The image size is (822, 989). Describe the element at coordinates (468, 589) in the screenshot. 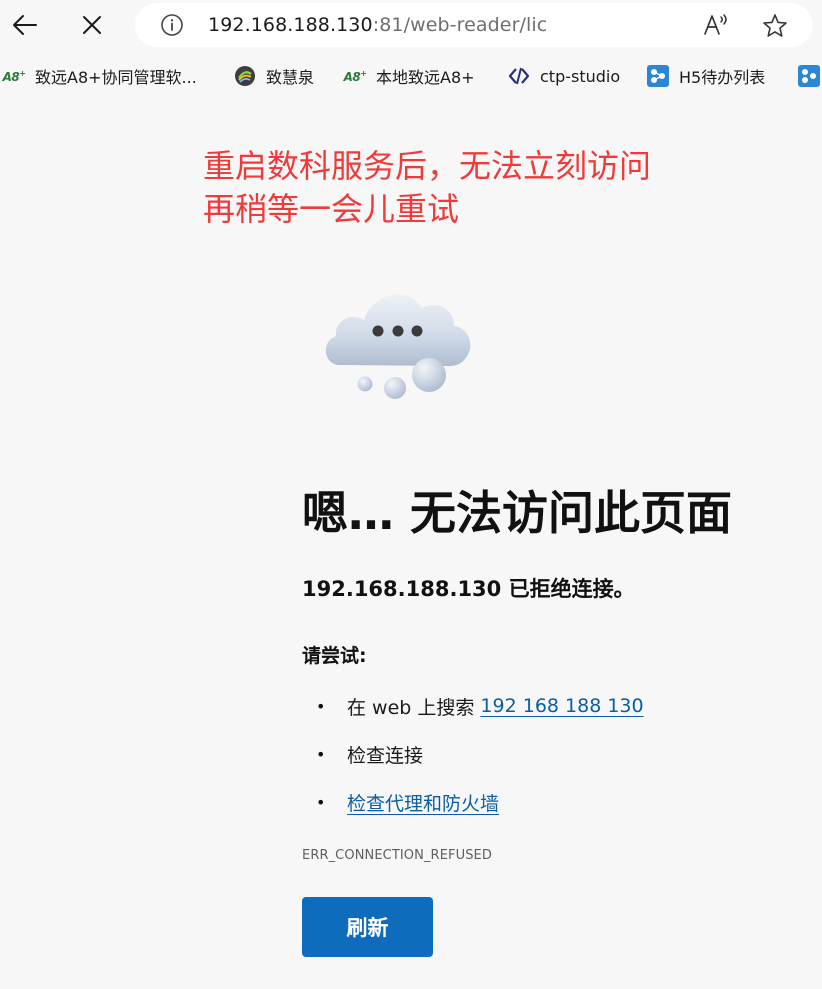

I see `error-subtitle: 192.168.188.130 已拒绝连接。` at that location.